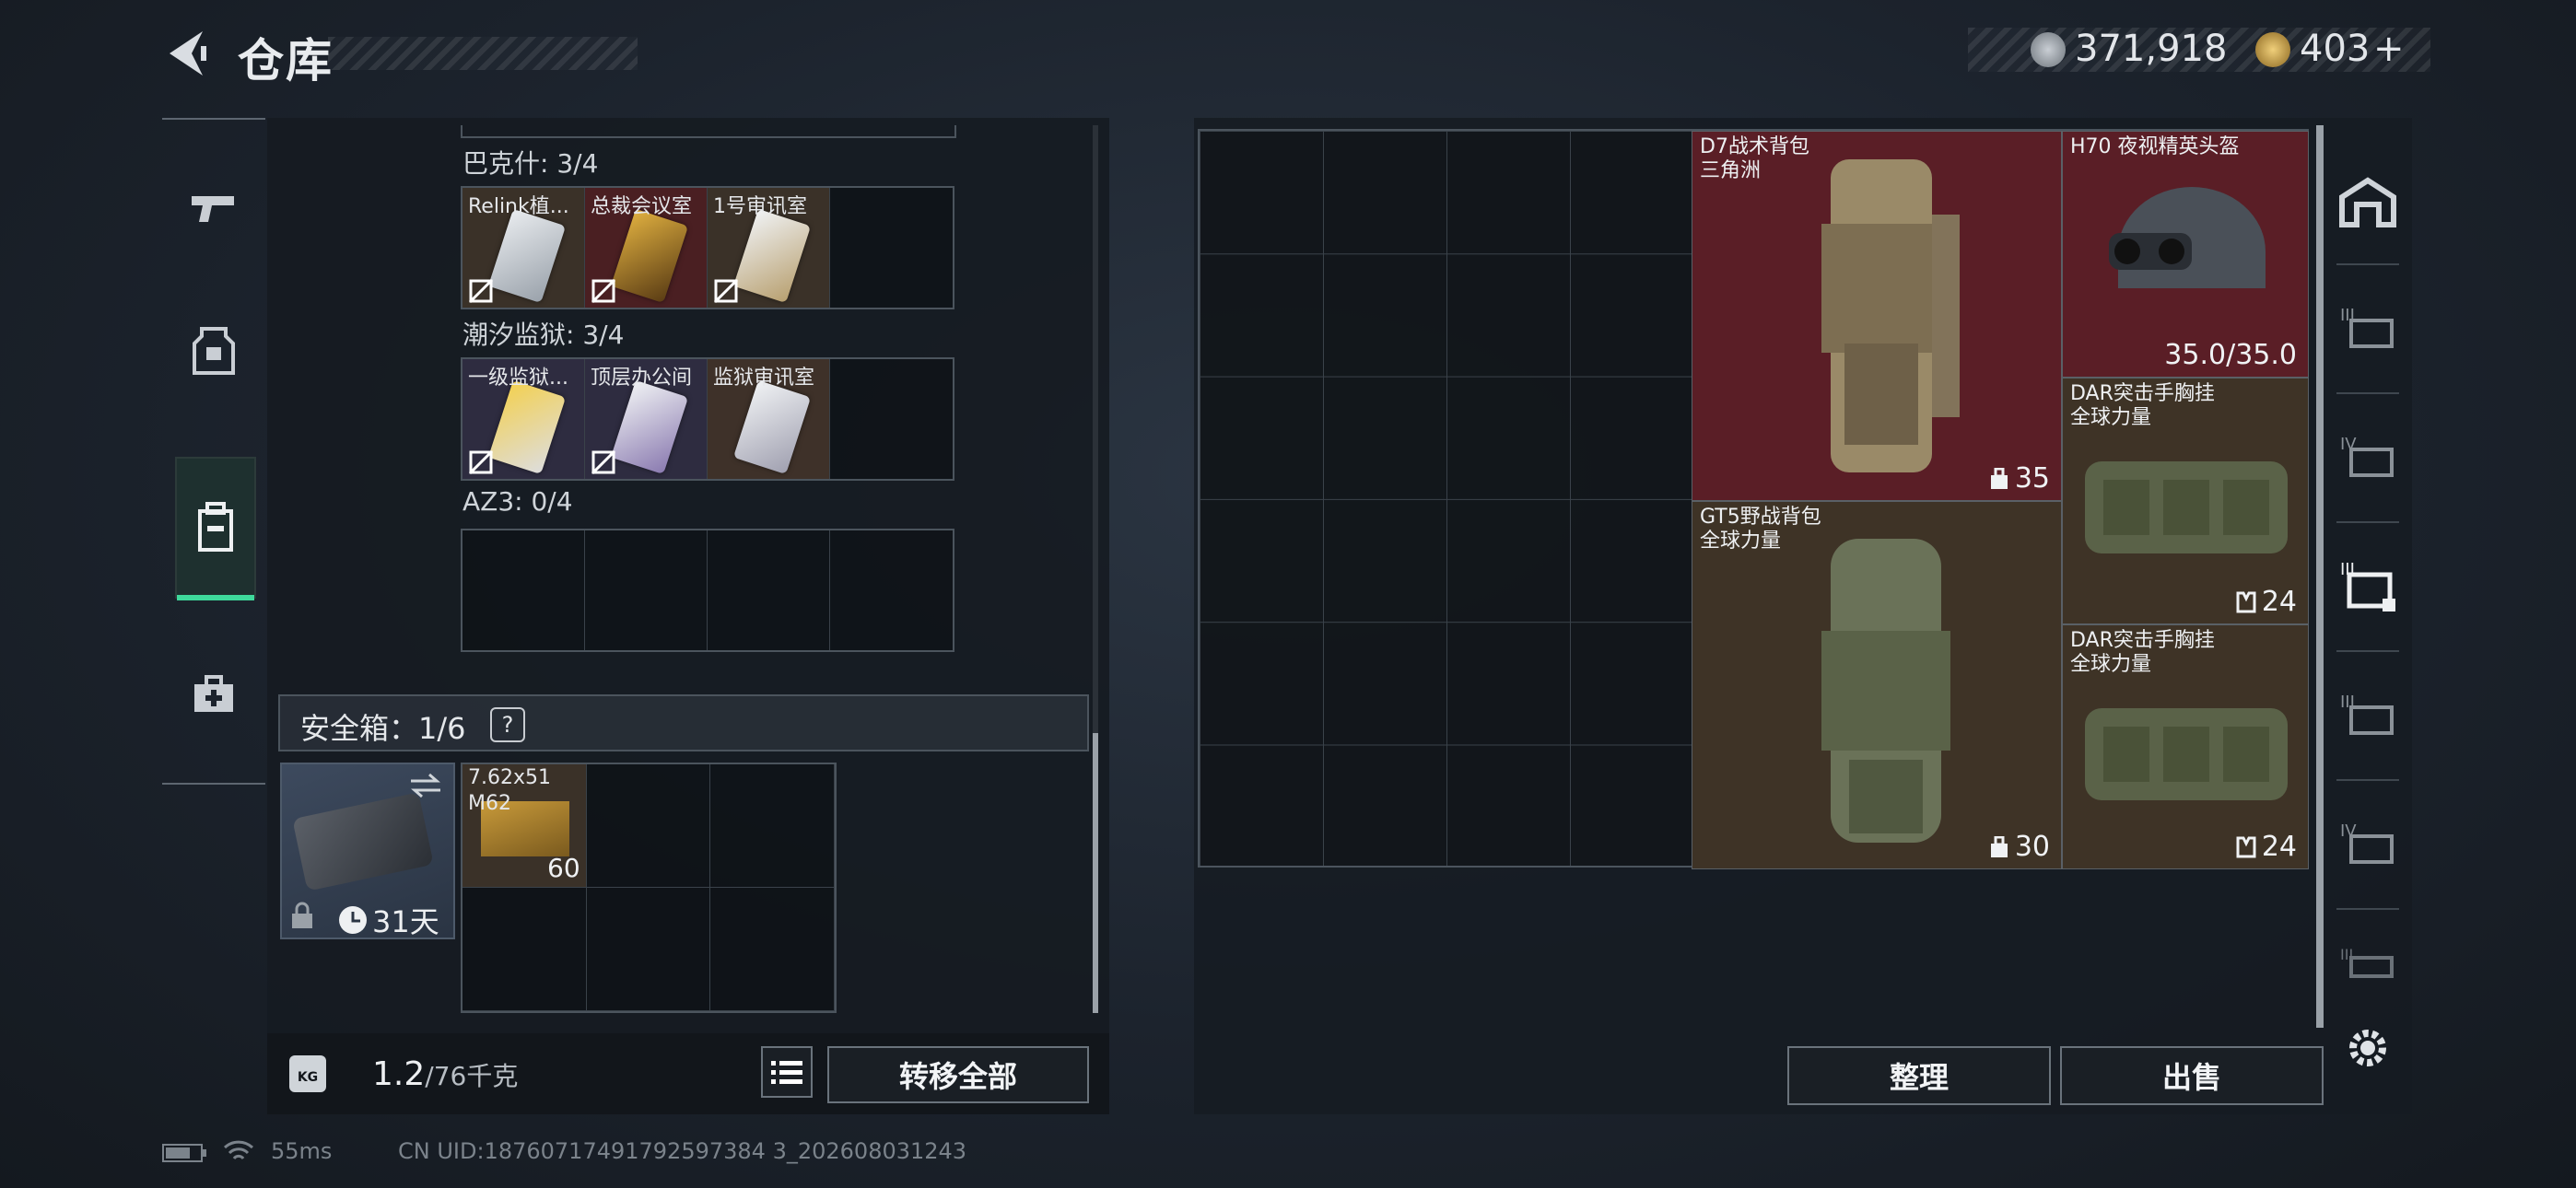 This screenshot has width=2576, height=1188. Describe the element at coordinates (2186, 754) in the screenshot. I see `chest-rig-image` at that location.